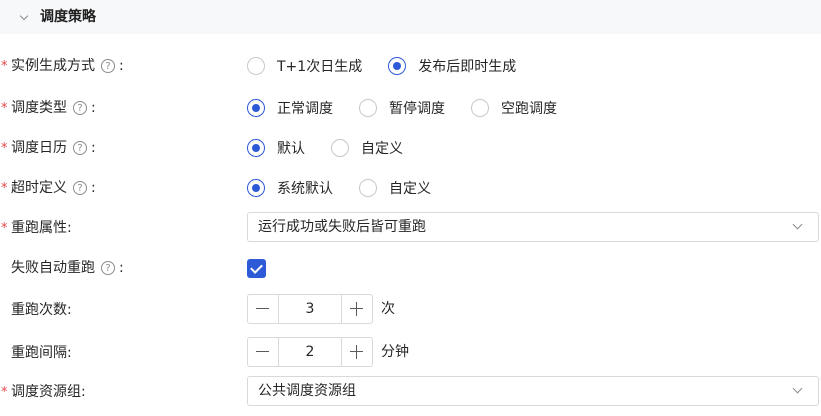 Image resolution: width=821 pixels, height=416 pixels. I want to click on resource-group-label: 调度资源组 :, so click(48, 392).